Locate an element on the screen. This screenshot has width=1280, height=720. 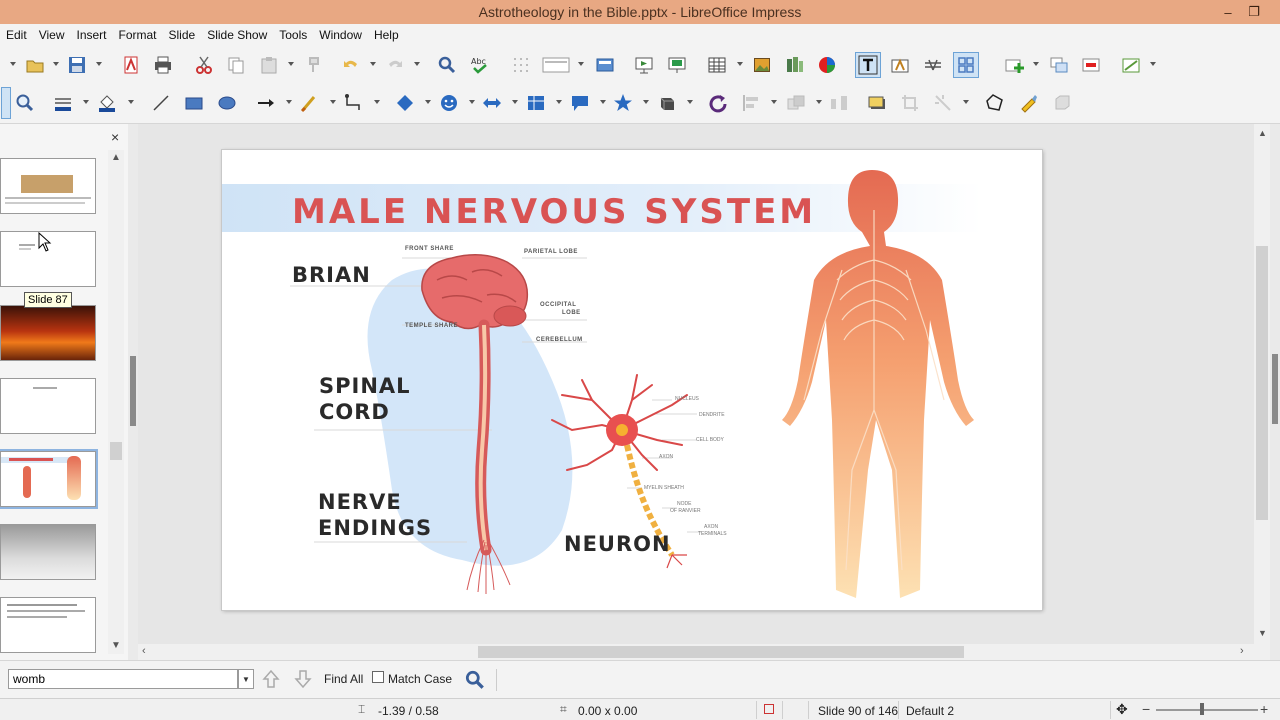
delete-slide-icon is located at coordinates (1091, 65).